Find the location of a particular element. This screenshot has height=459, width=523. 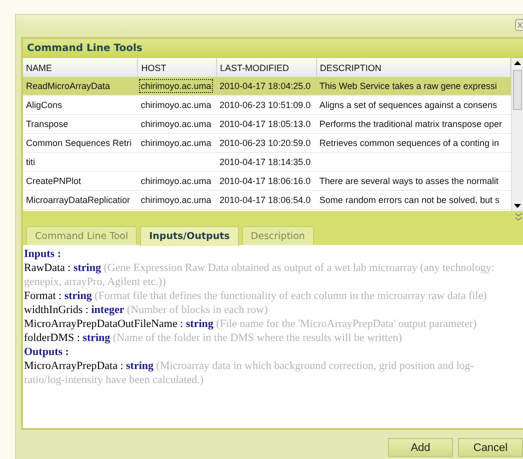

column-header: NAME is located at coordinates (80, 67).